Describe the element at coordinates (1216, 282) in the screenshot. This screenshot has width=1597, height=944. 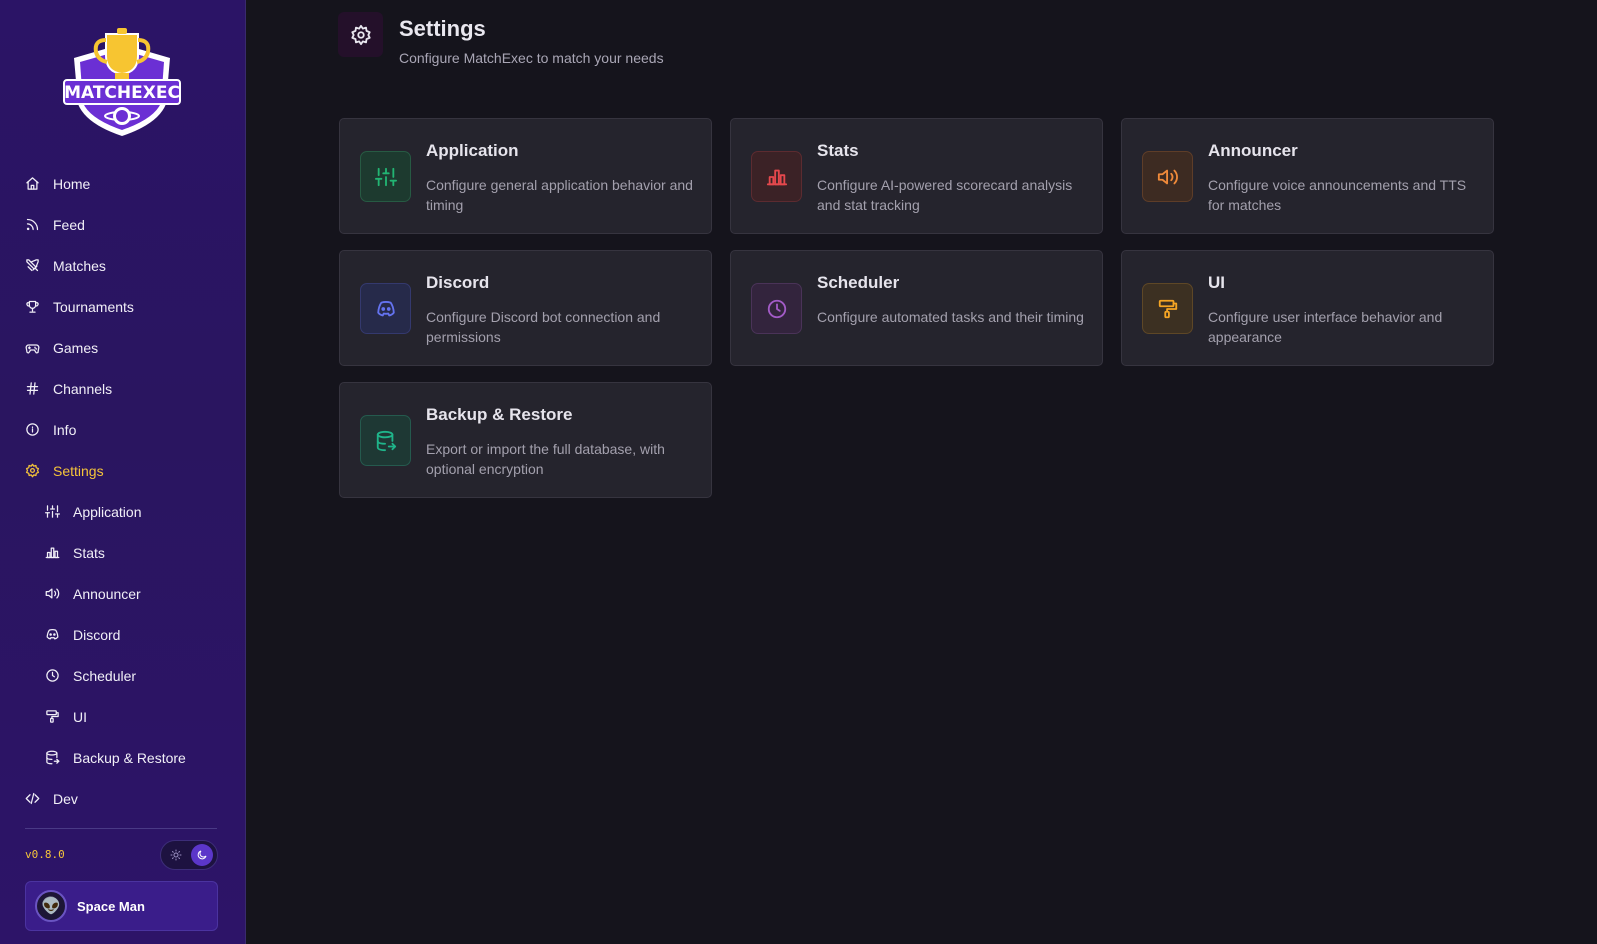
I see `card-title: UI` at that location.